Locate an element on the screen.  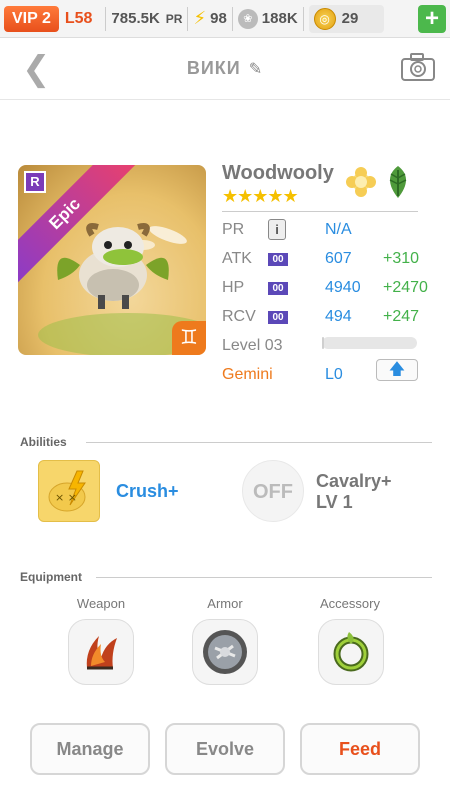
stat-value: N/A is located at coordinates (338, 229).